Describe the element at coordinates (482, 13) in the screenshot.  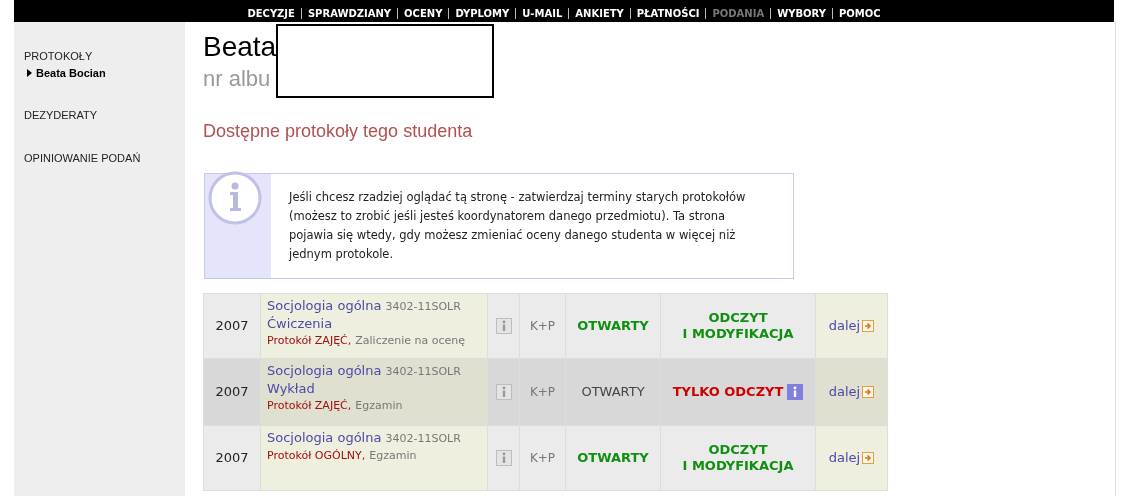
I see `nav-tab: DYPLOMY` at that location.